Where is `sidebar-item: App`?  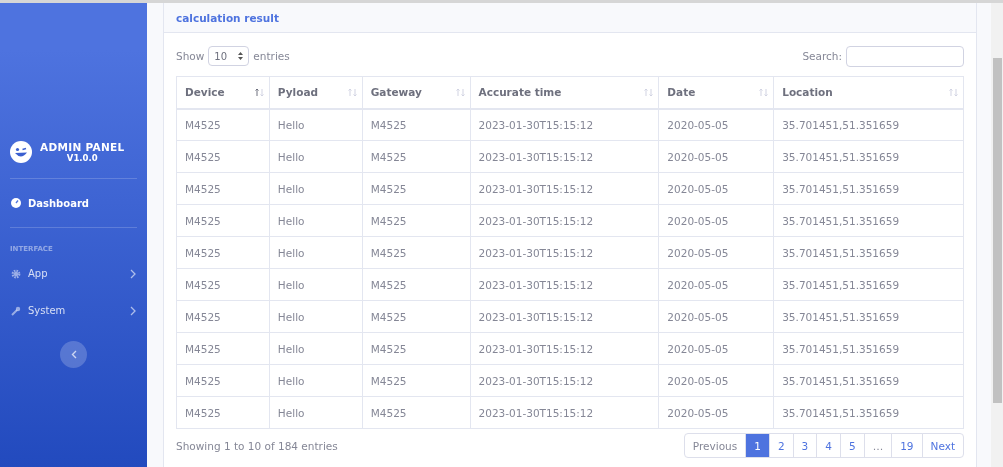 sidebar-item: App is located at coordinates (73, 273).